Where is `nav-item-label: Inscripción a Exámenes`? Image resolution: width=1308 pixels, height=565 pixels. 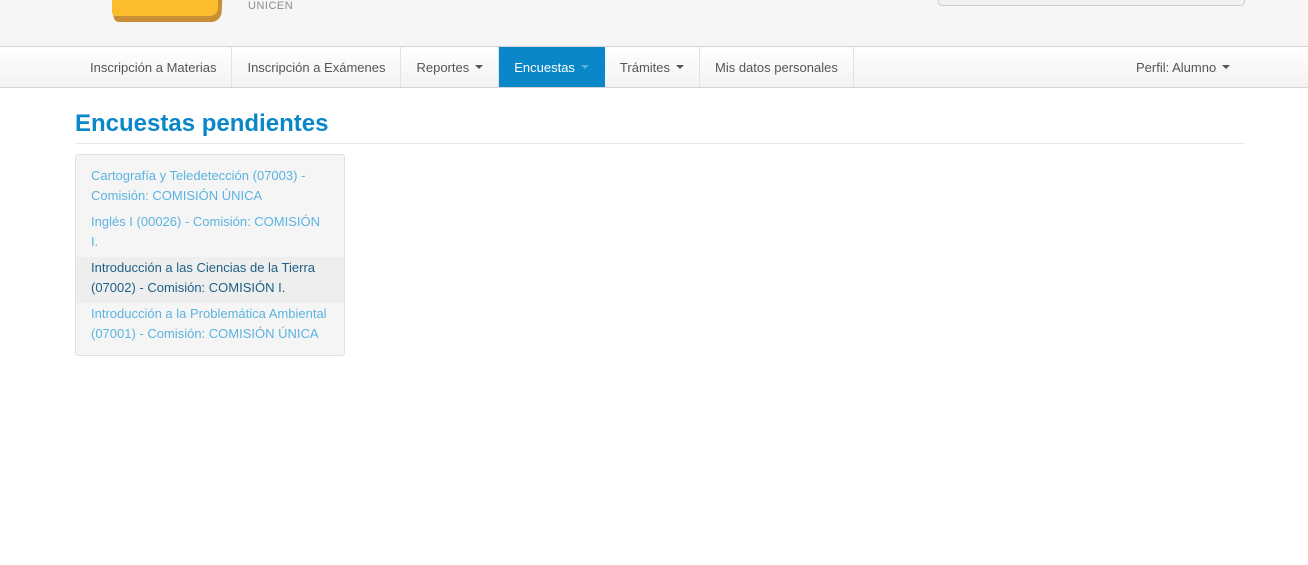 nav-item-label: Inscripción a Exámenes is located at coordinates (316, 67).